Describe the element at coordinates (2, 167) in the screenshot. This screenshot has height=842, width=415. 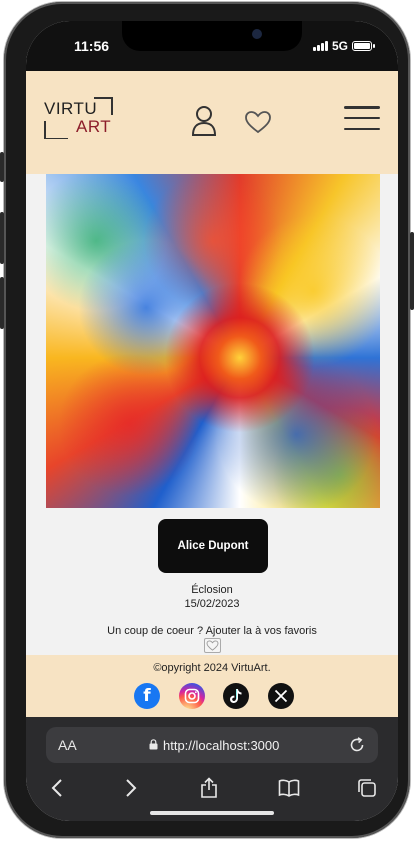
I see `mute-switch` at that location.